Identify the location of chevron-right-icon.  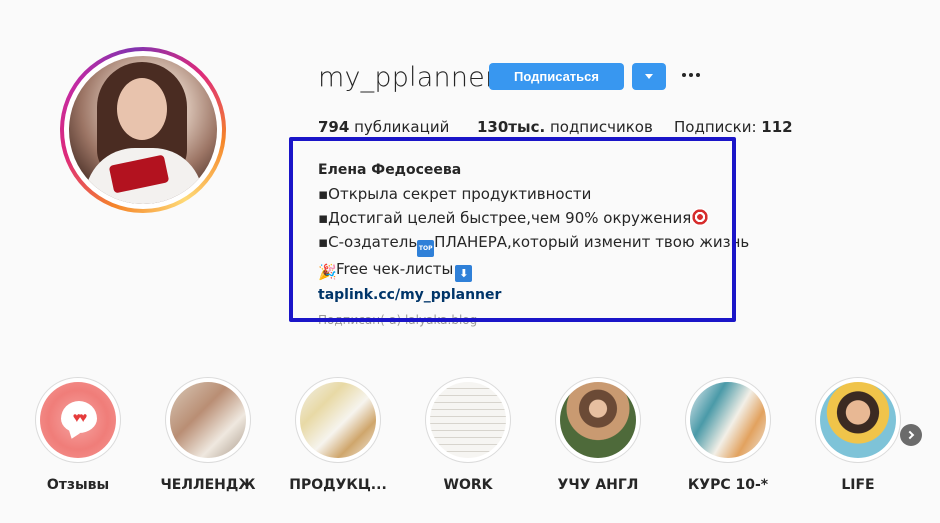
(910, 435).